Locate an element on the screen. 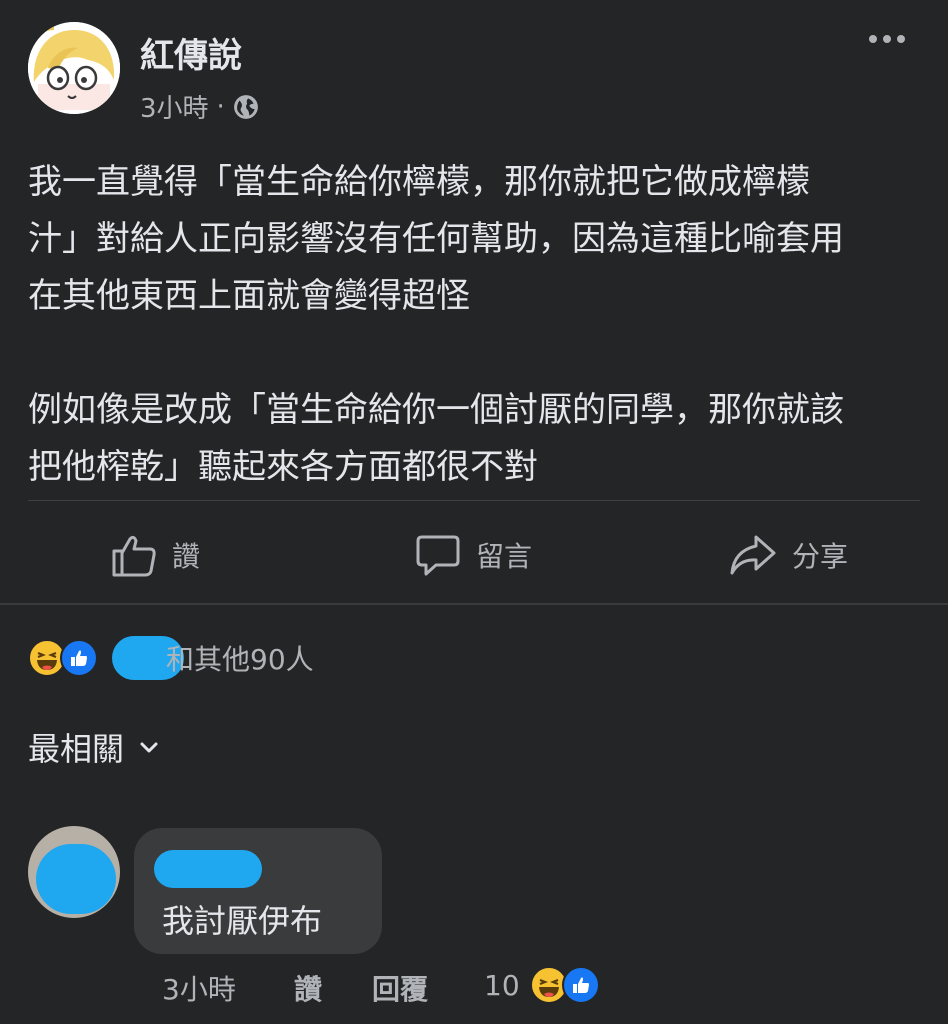  redacted-commenter-name is located at coordinates (208, 869).